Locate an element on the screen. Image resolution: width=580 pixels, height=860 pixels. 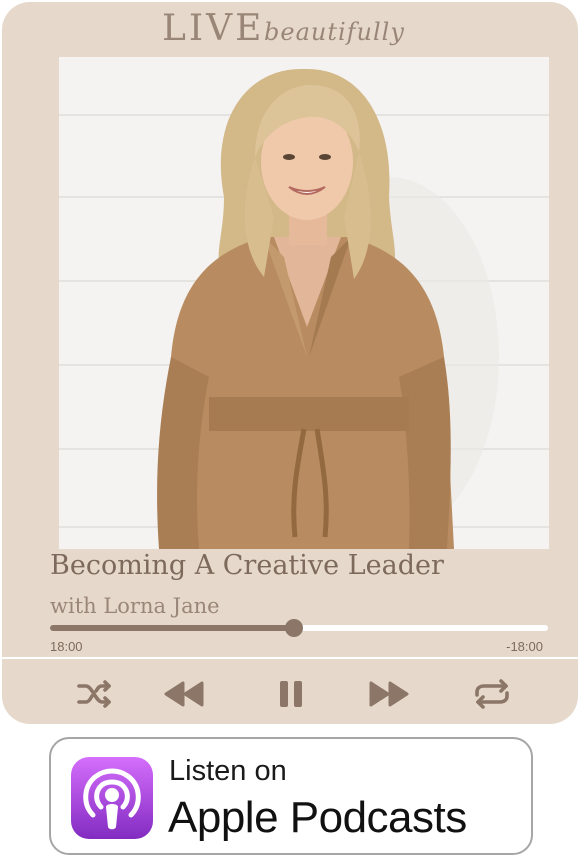
badge-listen-on: Listen on is located at coordinates (228, 771).